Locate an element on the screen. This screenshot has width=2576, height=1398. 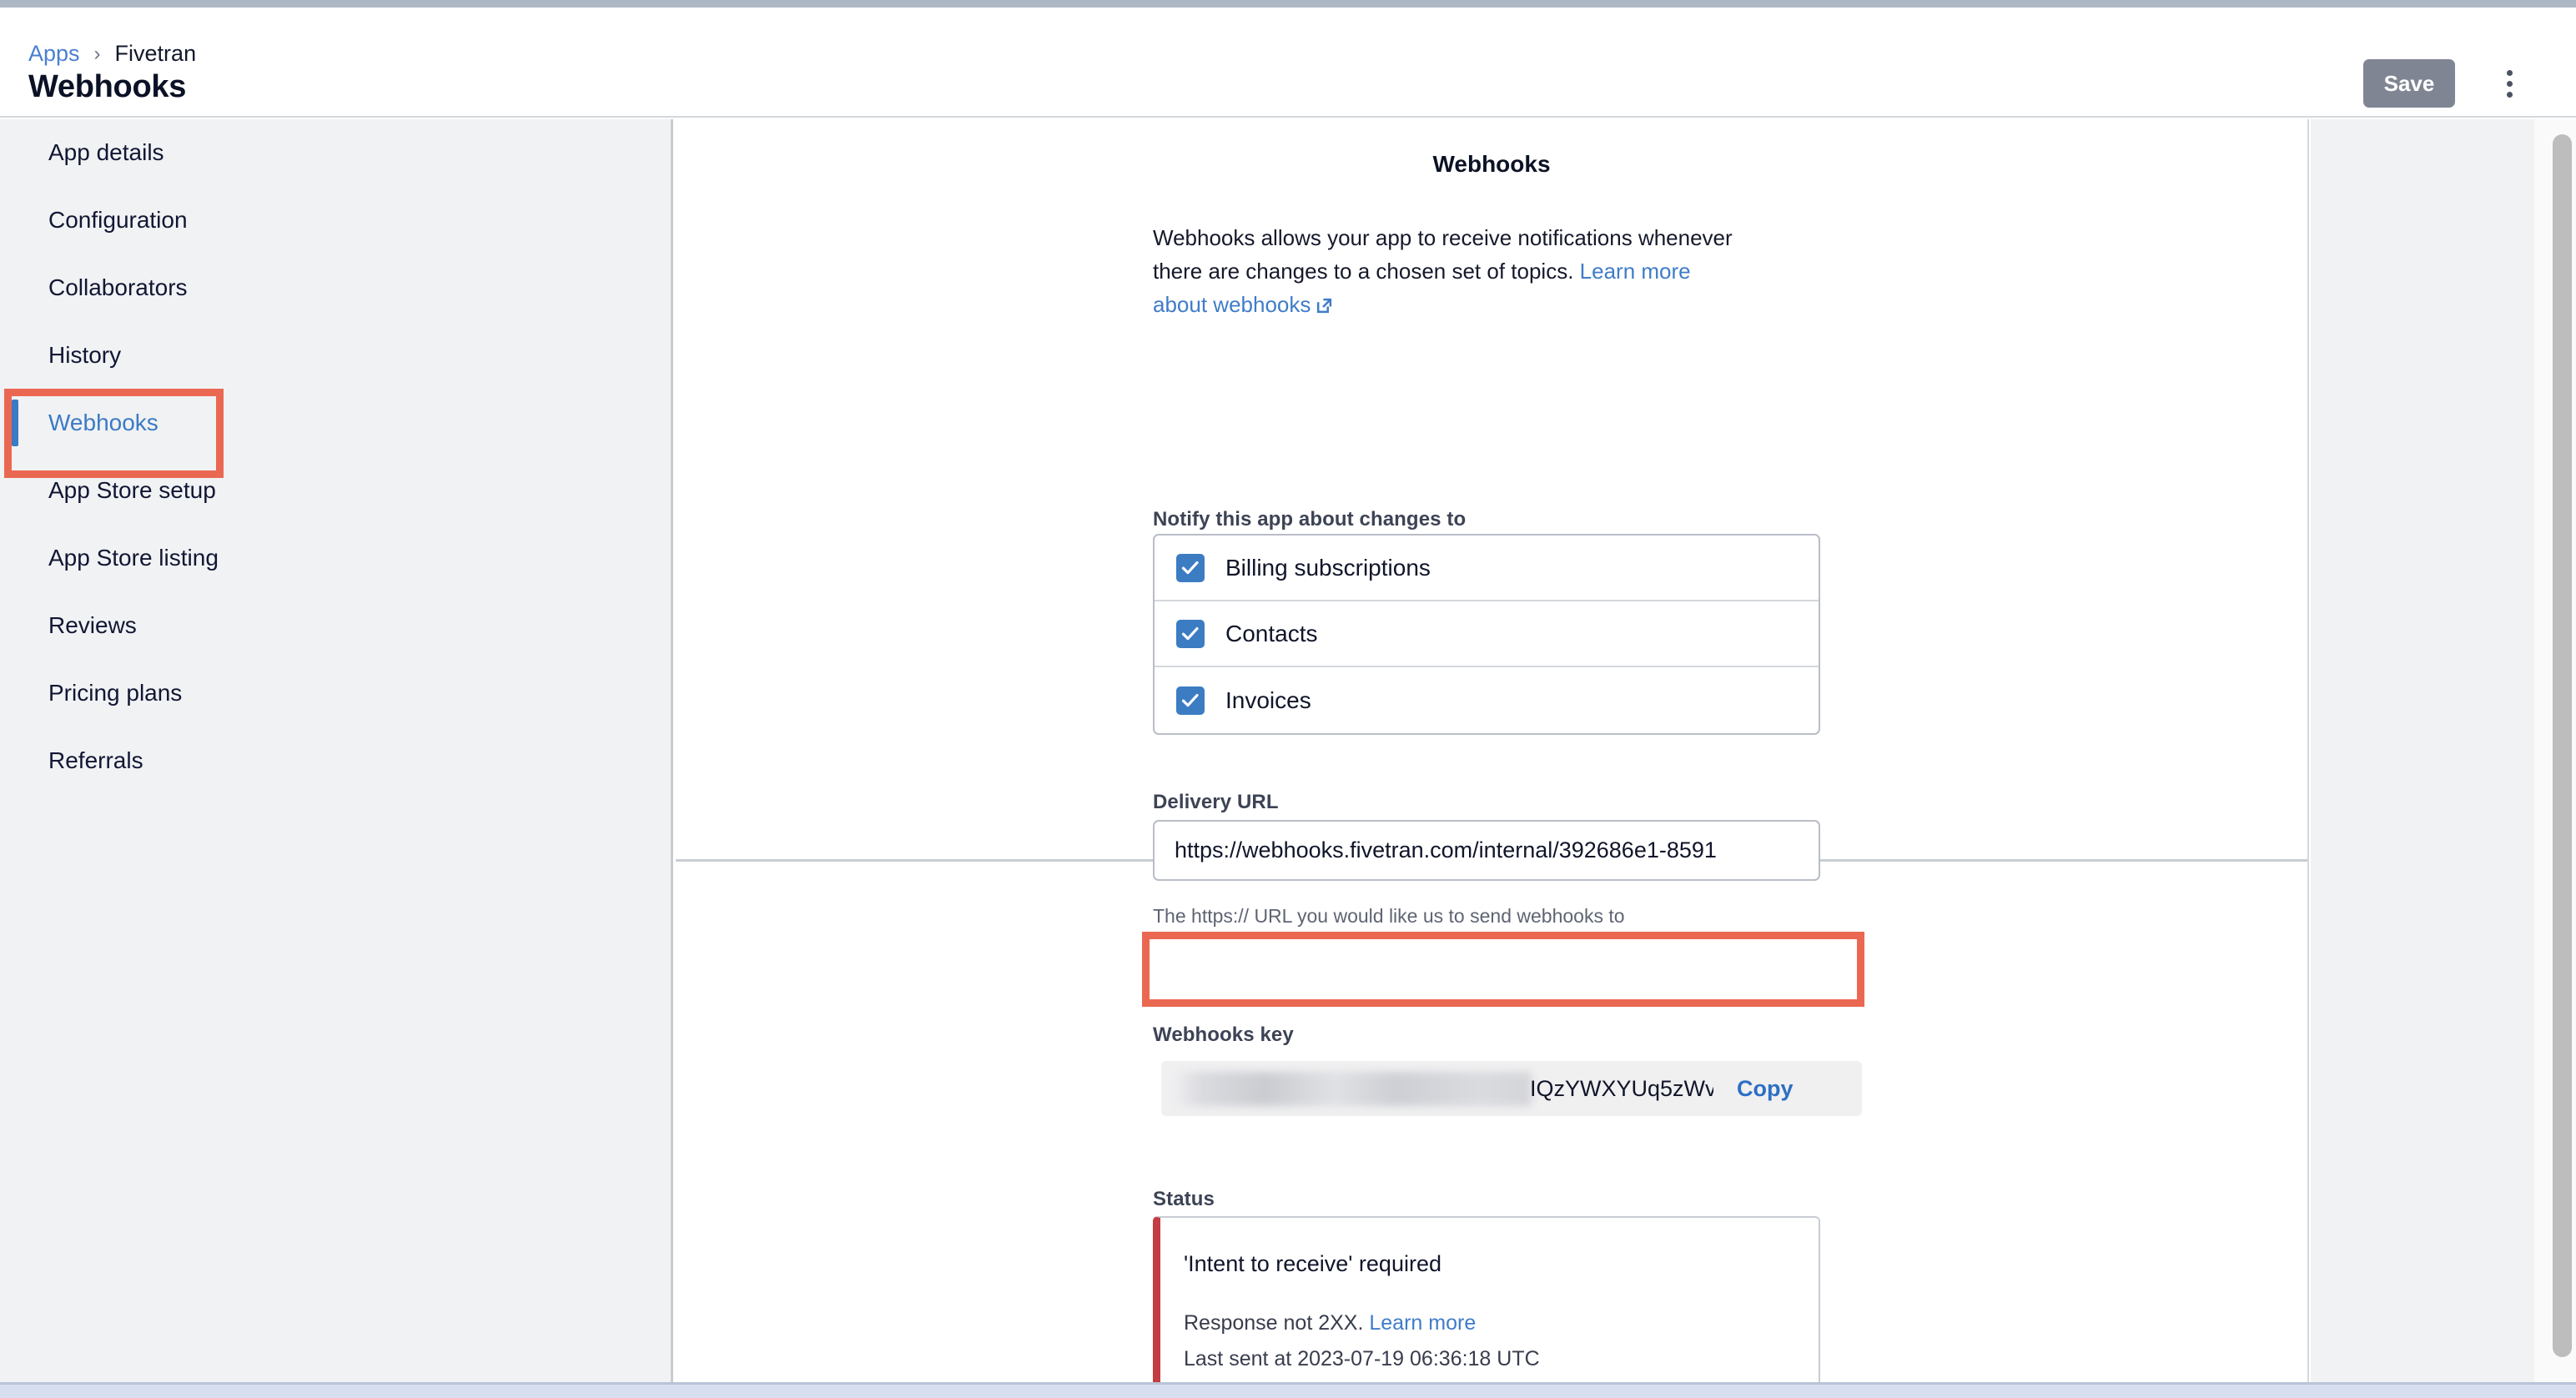
status-learn-more-link: Learn more is located at coordinates (1422, 1323).